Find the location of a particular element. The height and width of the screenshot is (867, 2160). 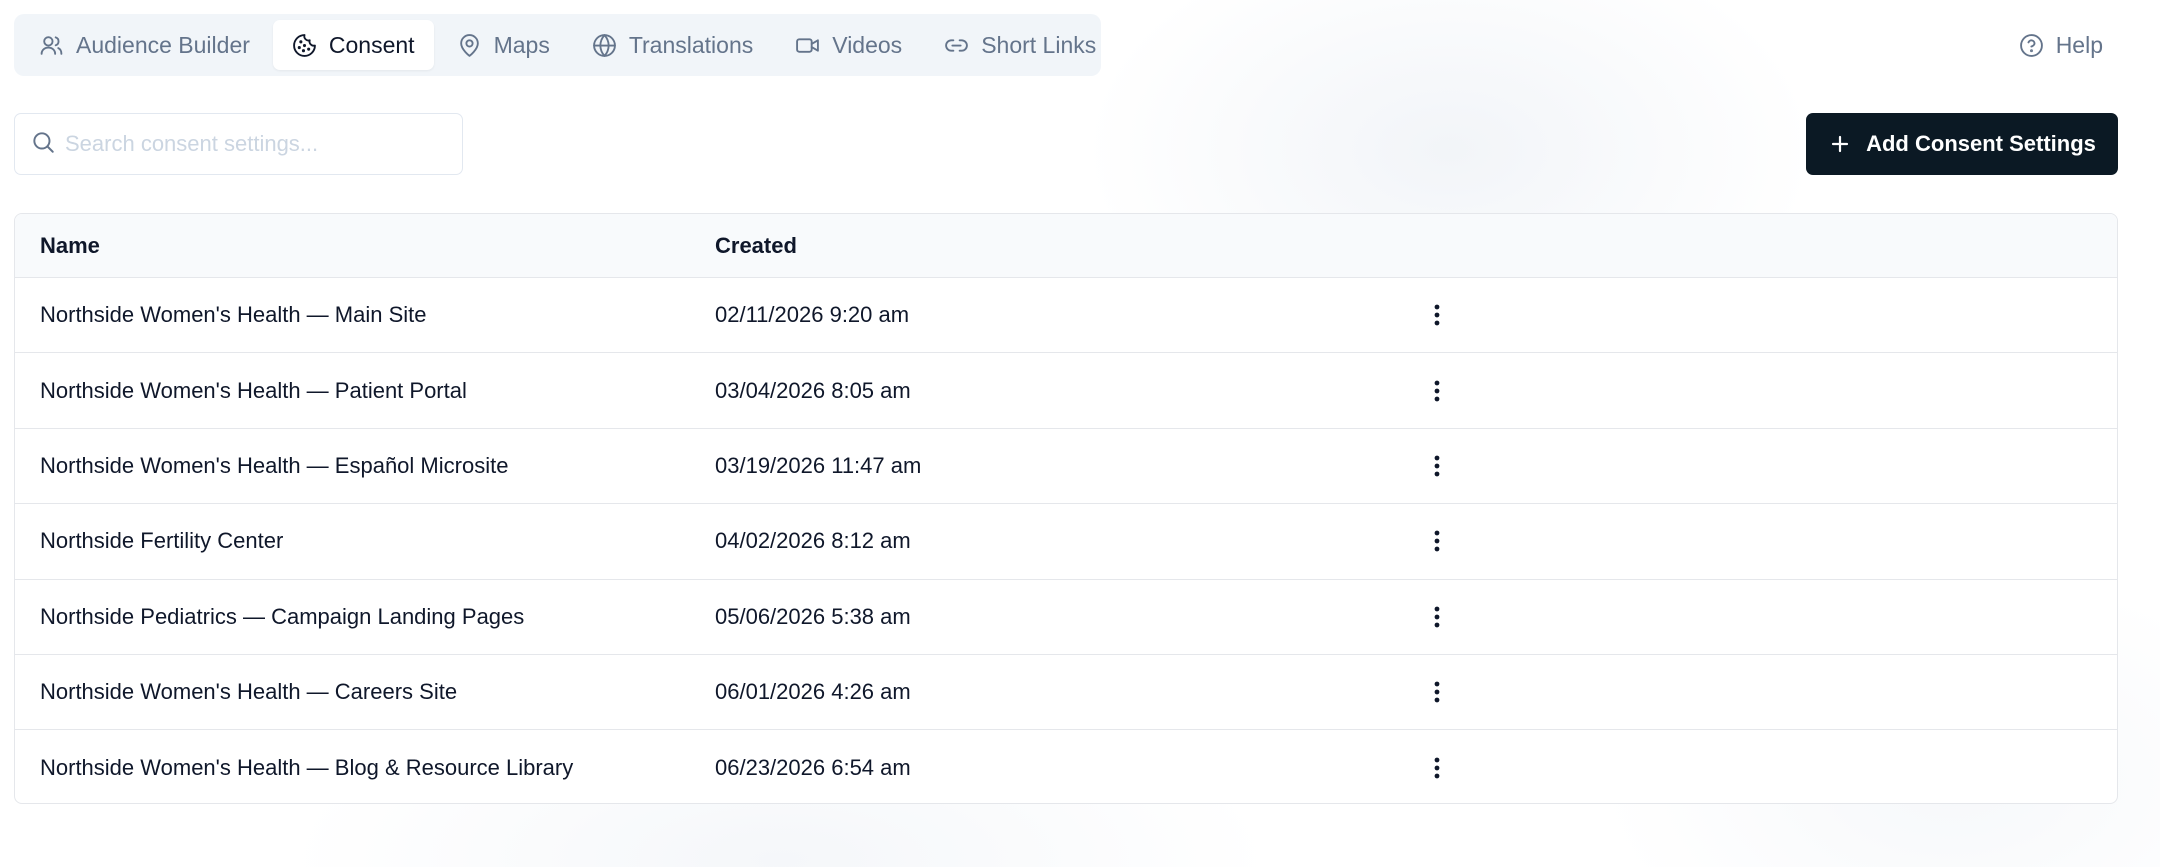

table-header: Name Created is located at coordinates (1066, 245).